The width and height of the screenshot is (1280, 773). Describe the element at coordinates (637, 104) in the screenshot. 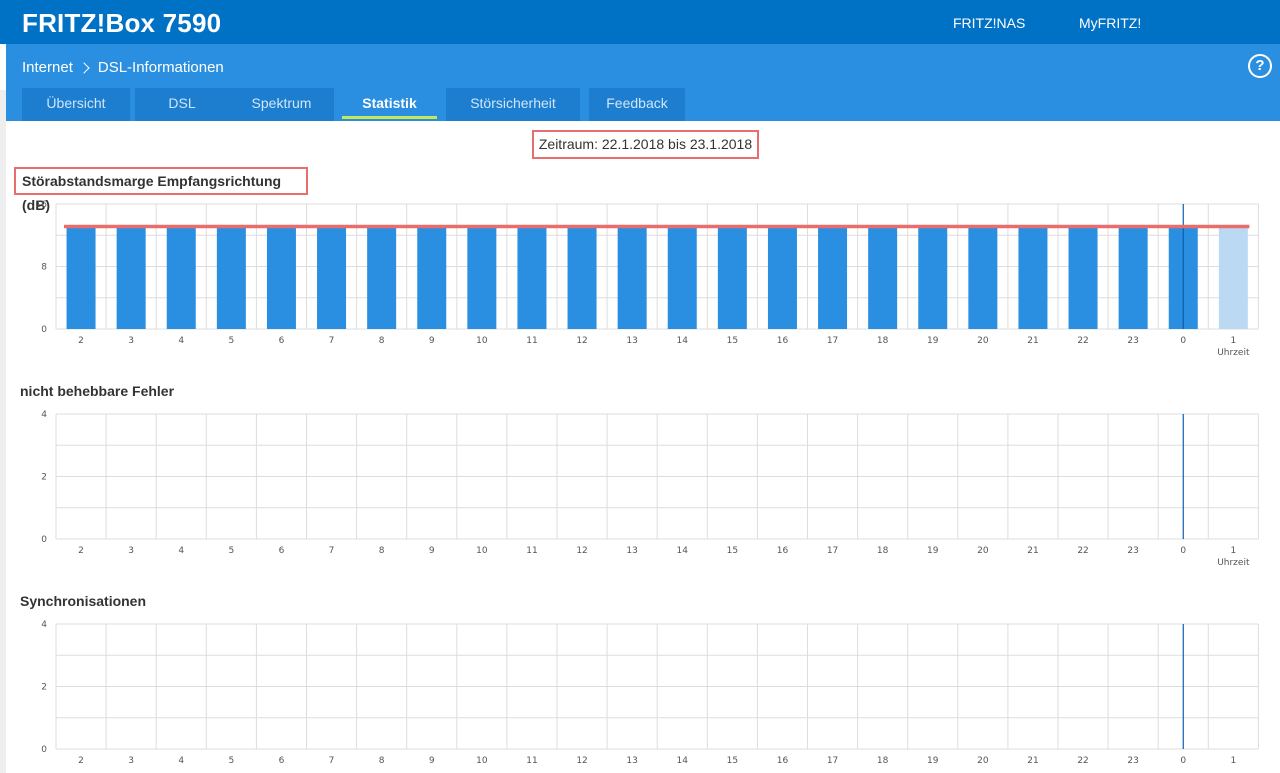

I see `tab-feedback: Feedback` at that location.